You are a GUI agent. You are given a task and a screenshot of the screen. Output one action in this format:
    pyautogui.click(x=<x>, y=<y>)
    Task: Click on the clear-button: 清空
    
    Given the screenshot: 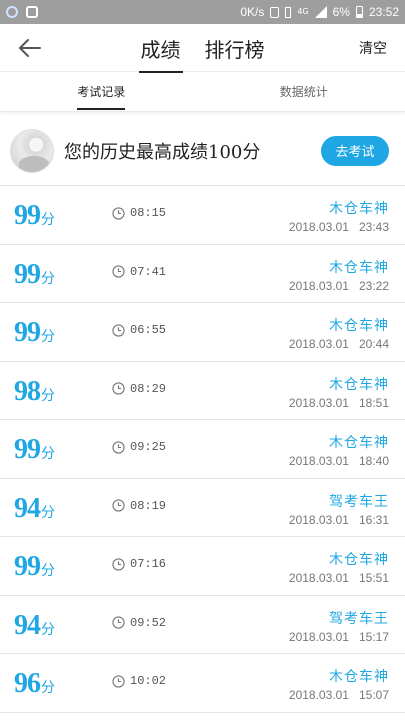 What is the action you would take?
    pyautogui.click(x=373, y=48)
    